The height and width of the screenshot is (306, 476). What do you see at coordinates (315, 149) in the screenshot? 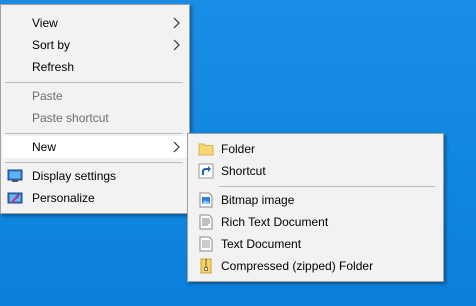
I see `submenu-item-folder: Folder` at bounding box center [315, 149].